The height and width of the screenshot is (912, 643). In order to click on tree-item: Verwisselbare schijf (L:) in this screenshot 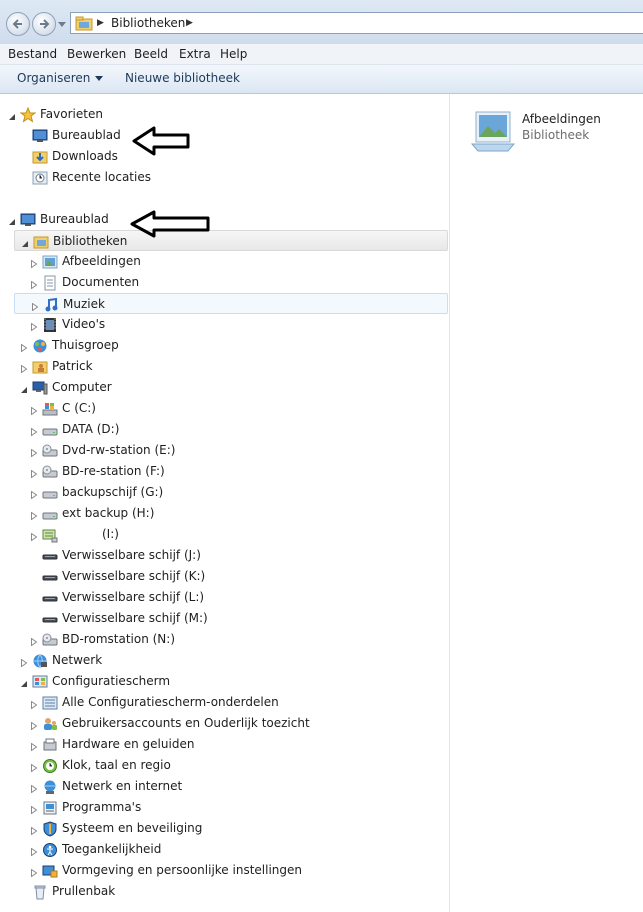, I will do `click(224, 597)`.